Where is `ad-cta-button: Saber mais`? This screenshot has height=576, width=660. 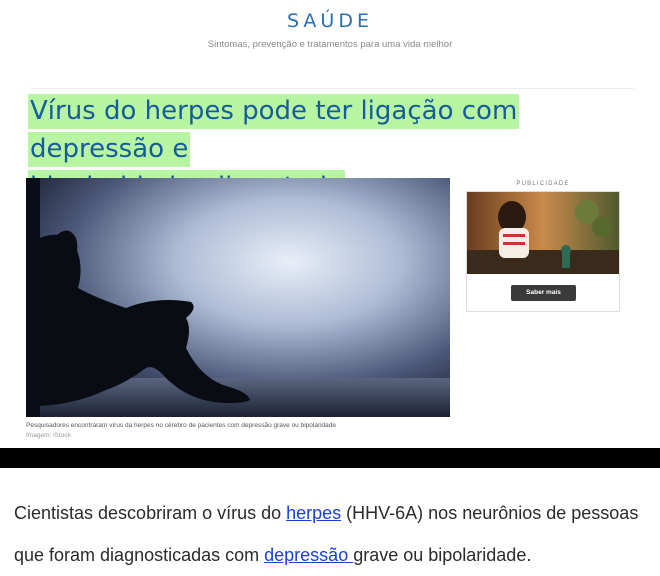 ad-cta-button: Saber mais is located at coordinates (543, 293).